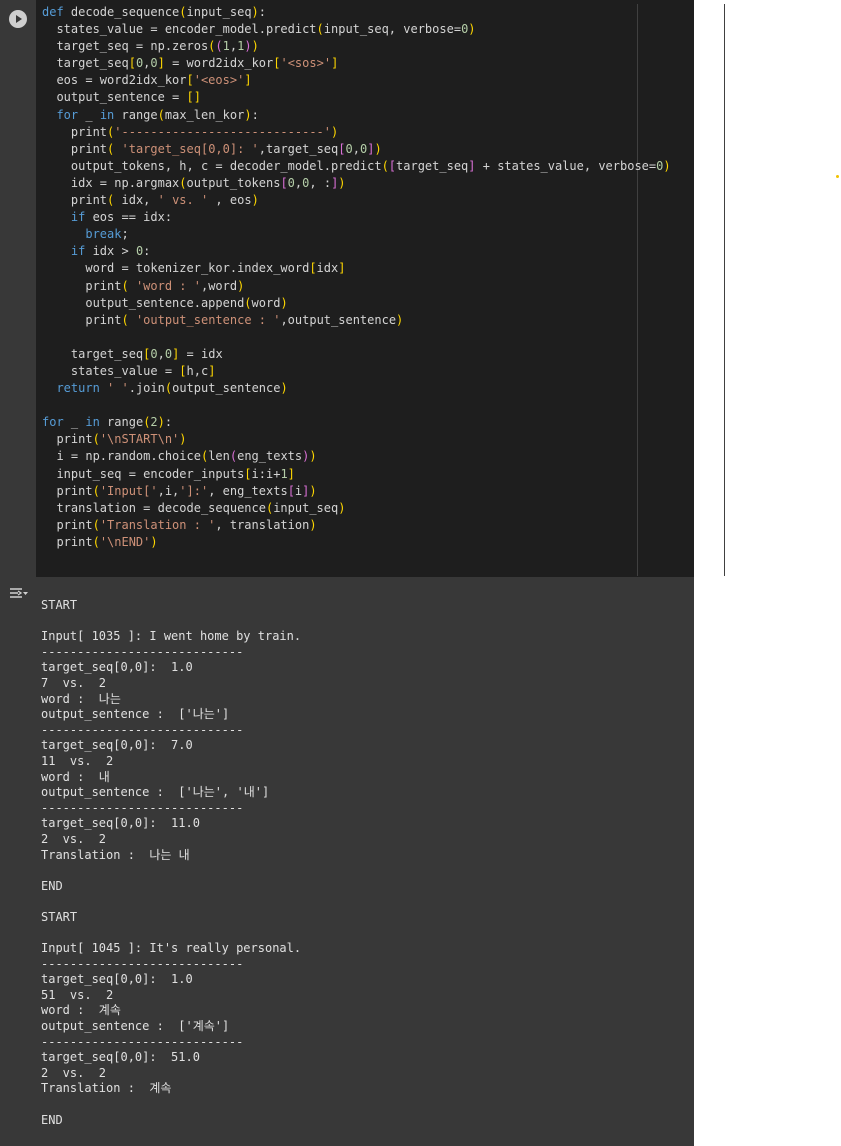 Image resolution: width=841 pixels, height=1146 pixels. Describe the element at coordinates (18, 288) in the screenshot. I see `cell-gutter` at that location.